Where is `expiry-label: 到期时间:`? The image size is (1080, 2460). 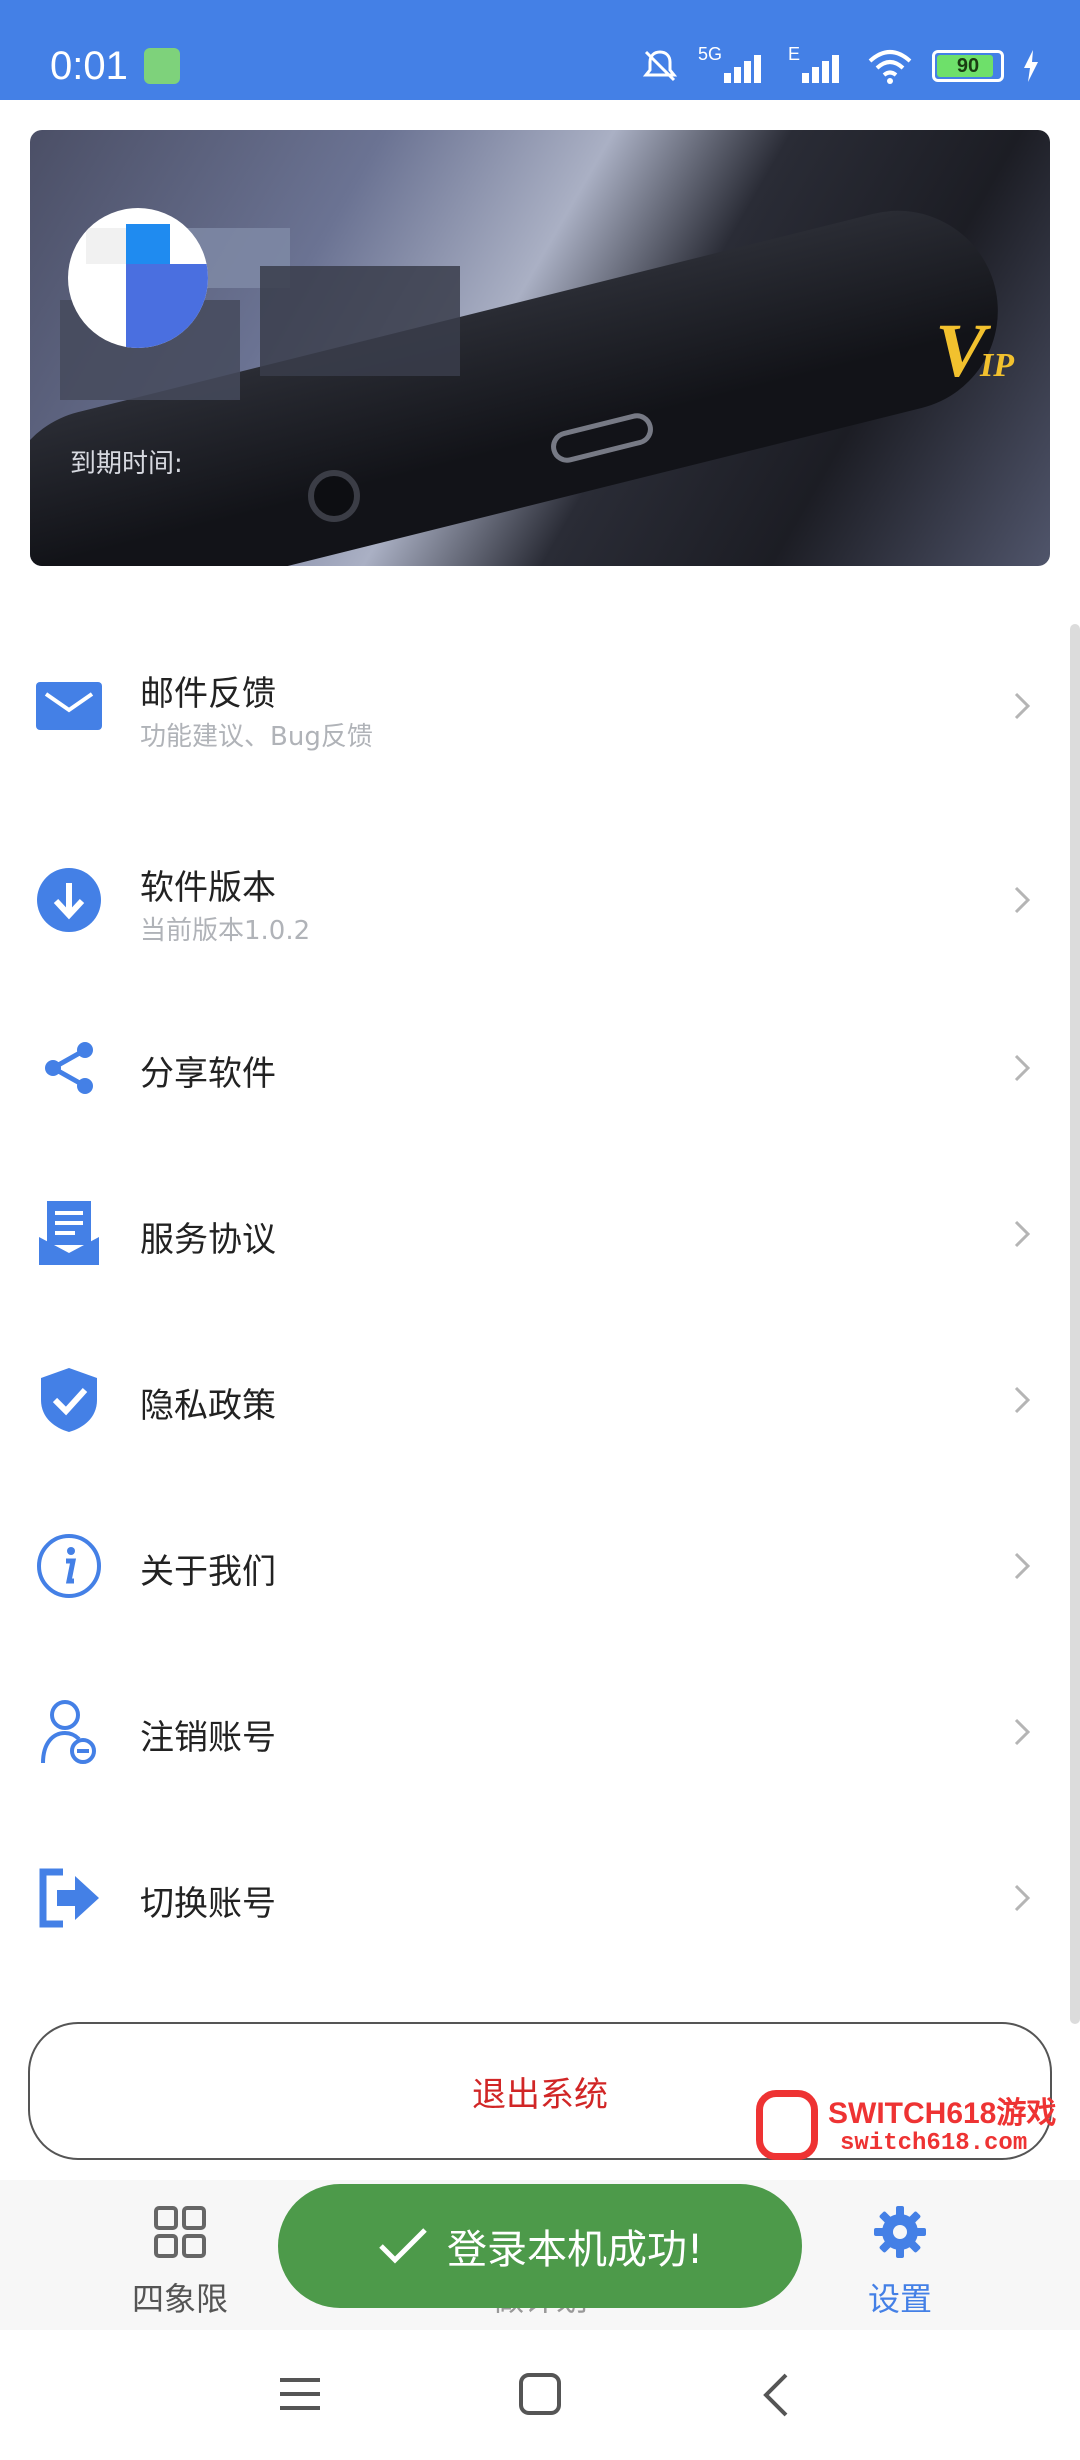
expiry-label: 到期时间: is located at coordinates (126, 464).